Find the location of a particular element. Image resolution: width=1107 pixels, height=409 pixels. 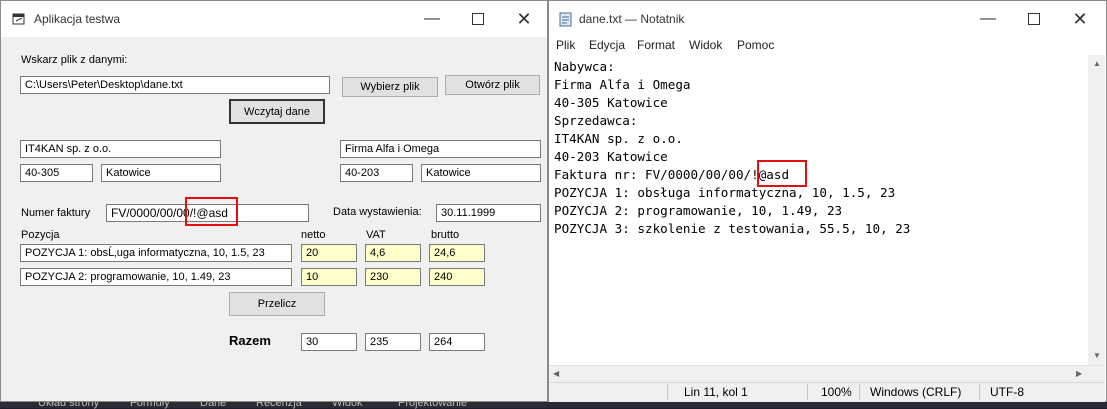

total-brutto-field: 264 is located at coordinates (457, 342).